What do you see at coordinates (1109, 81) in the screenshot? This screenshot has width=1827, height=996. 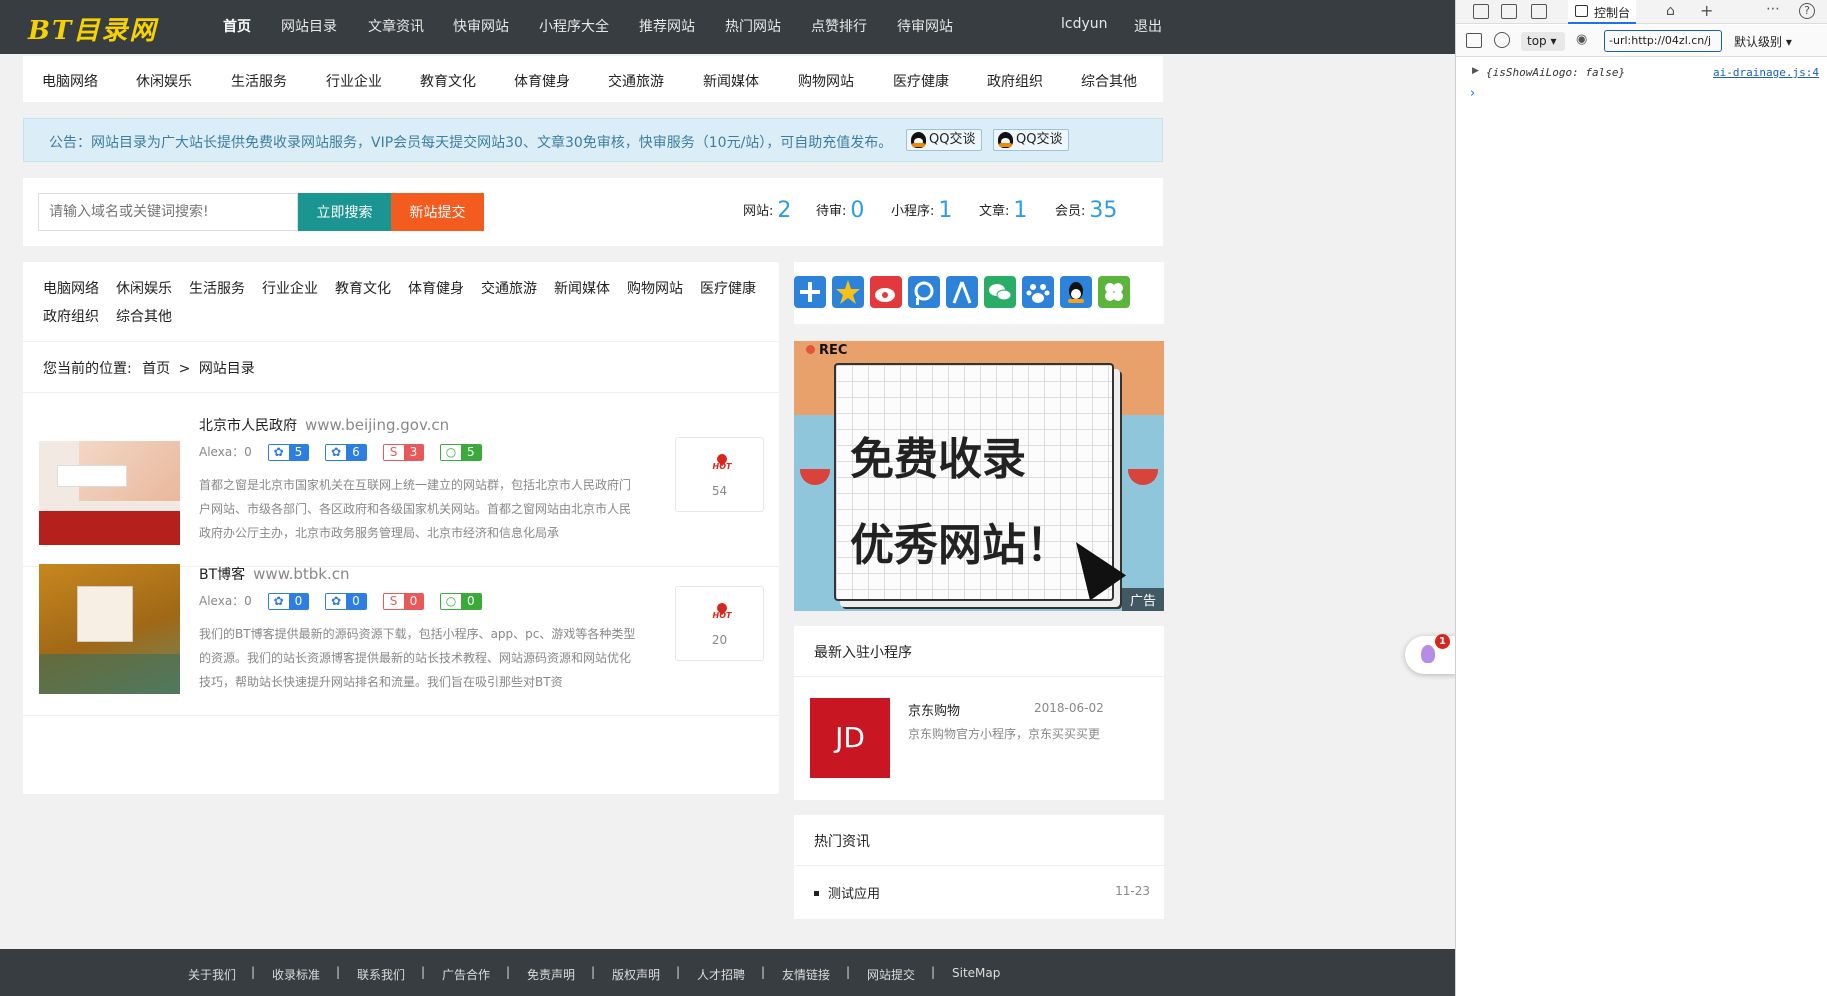 I see `category-link: 综合其他` at bounding box center [1109, 81].